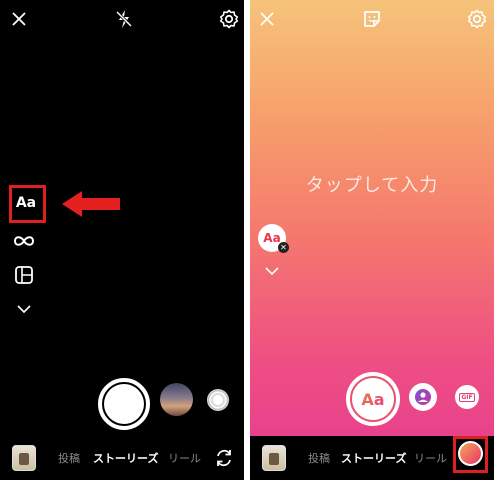 The image size is (494, 480). I want to click on create-button: Aa, so click(373, 399).